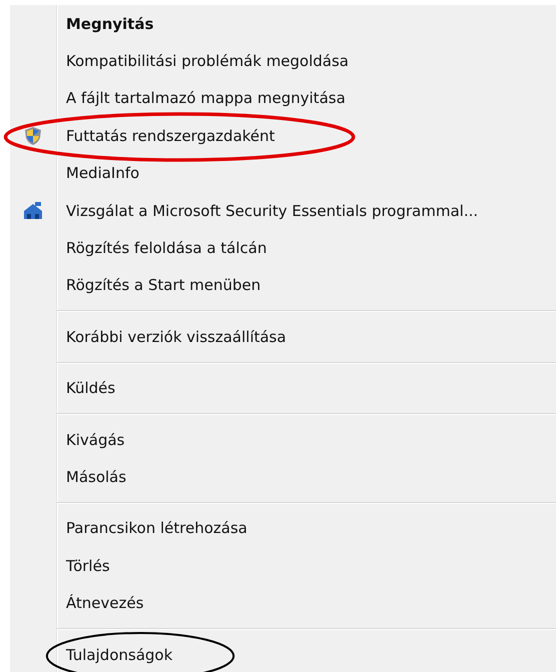 The image size is (556, 672). Describe the element at coordinates (176, 337) in the screenshot. I see `menu-item: Korábbi verziók visszaállítása` at that location.